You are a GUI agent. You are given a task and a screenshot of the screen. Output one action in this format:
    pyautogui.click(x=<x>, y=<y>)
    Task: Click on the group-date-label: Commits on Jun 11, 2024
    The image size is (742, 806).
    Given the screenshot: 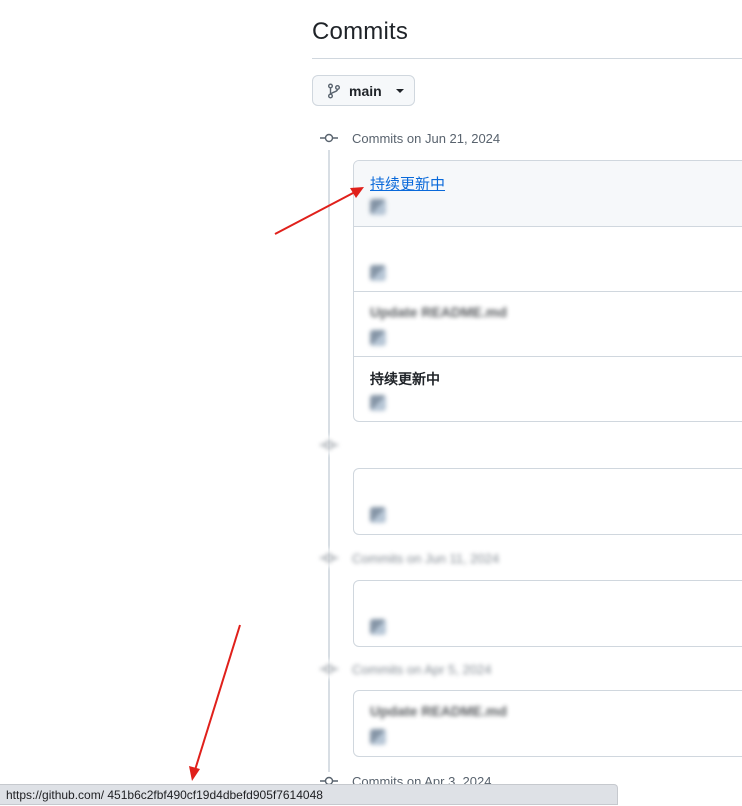 What is the action you would take?
    pyautogui.click(x=426, y=558)
    